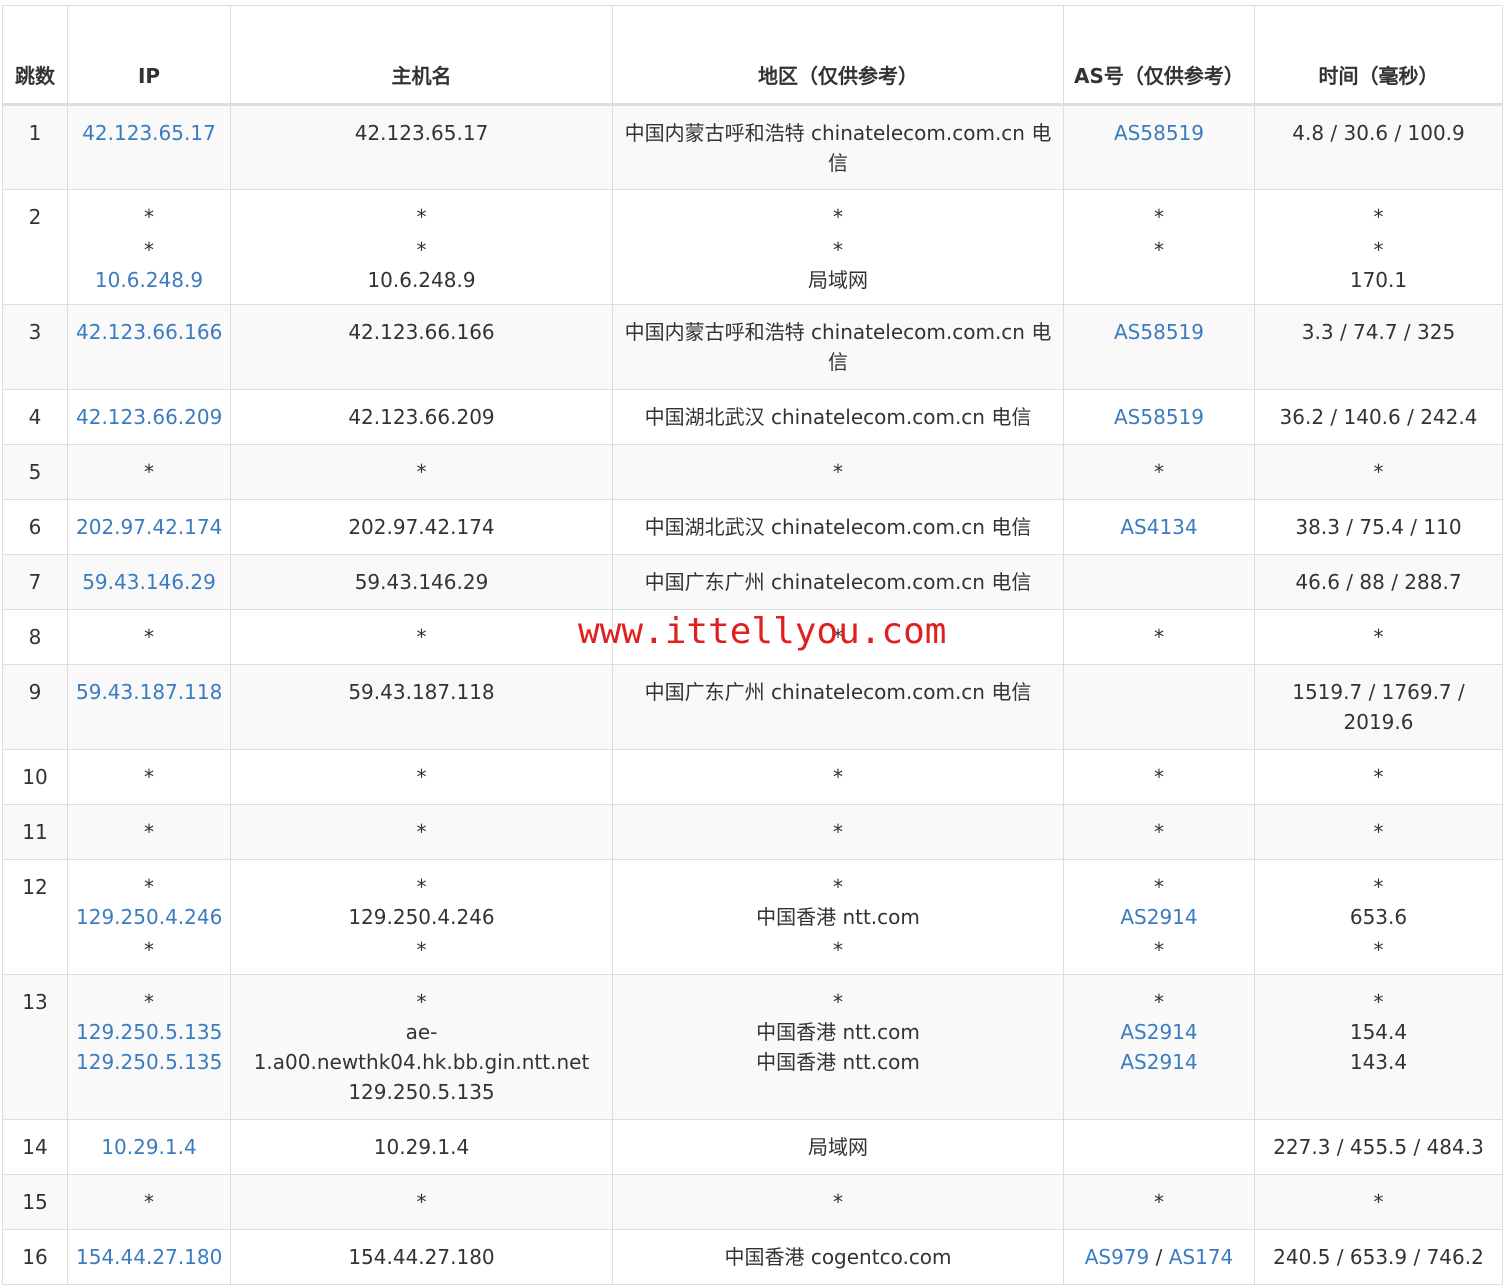 Image resolution: width=1508 pixels, height=1285 pixels. I want to click on ip-link: 202.97.42.174, so click(149, 527).